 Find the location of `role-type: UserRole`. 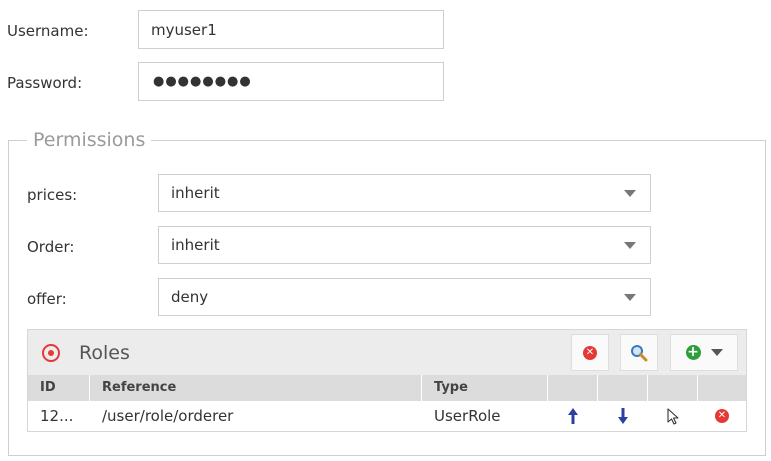

role-type: UserRole is located at coordinates (467, 416).